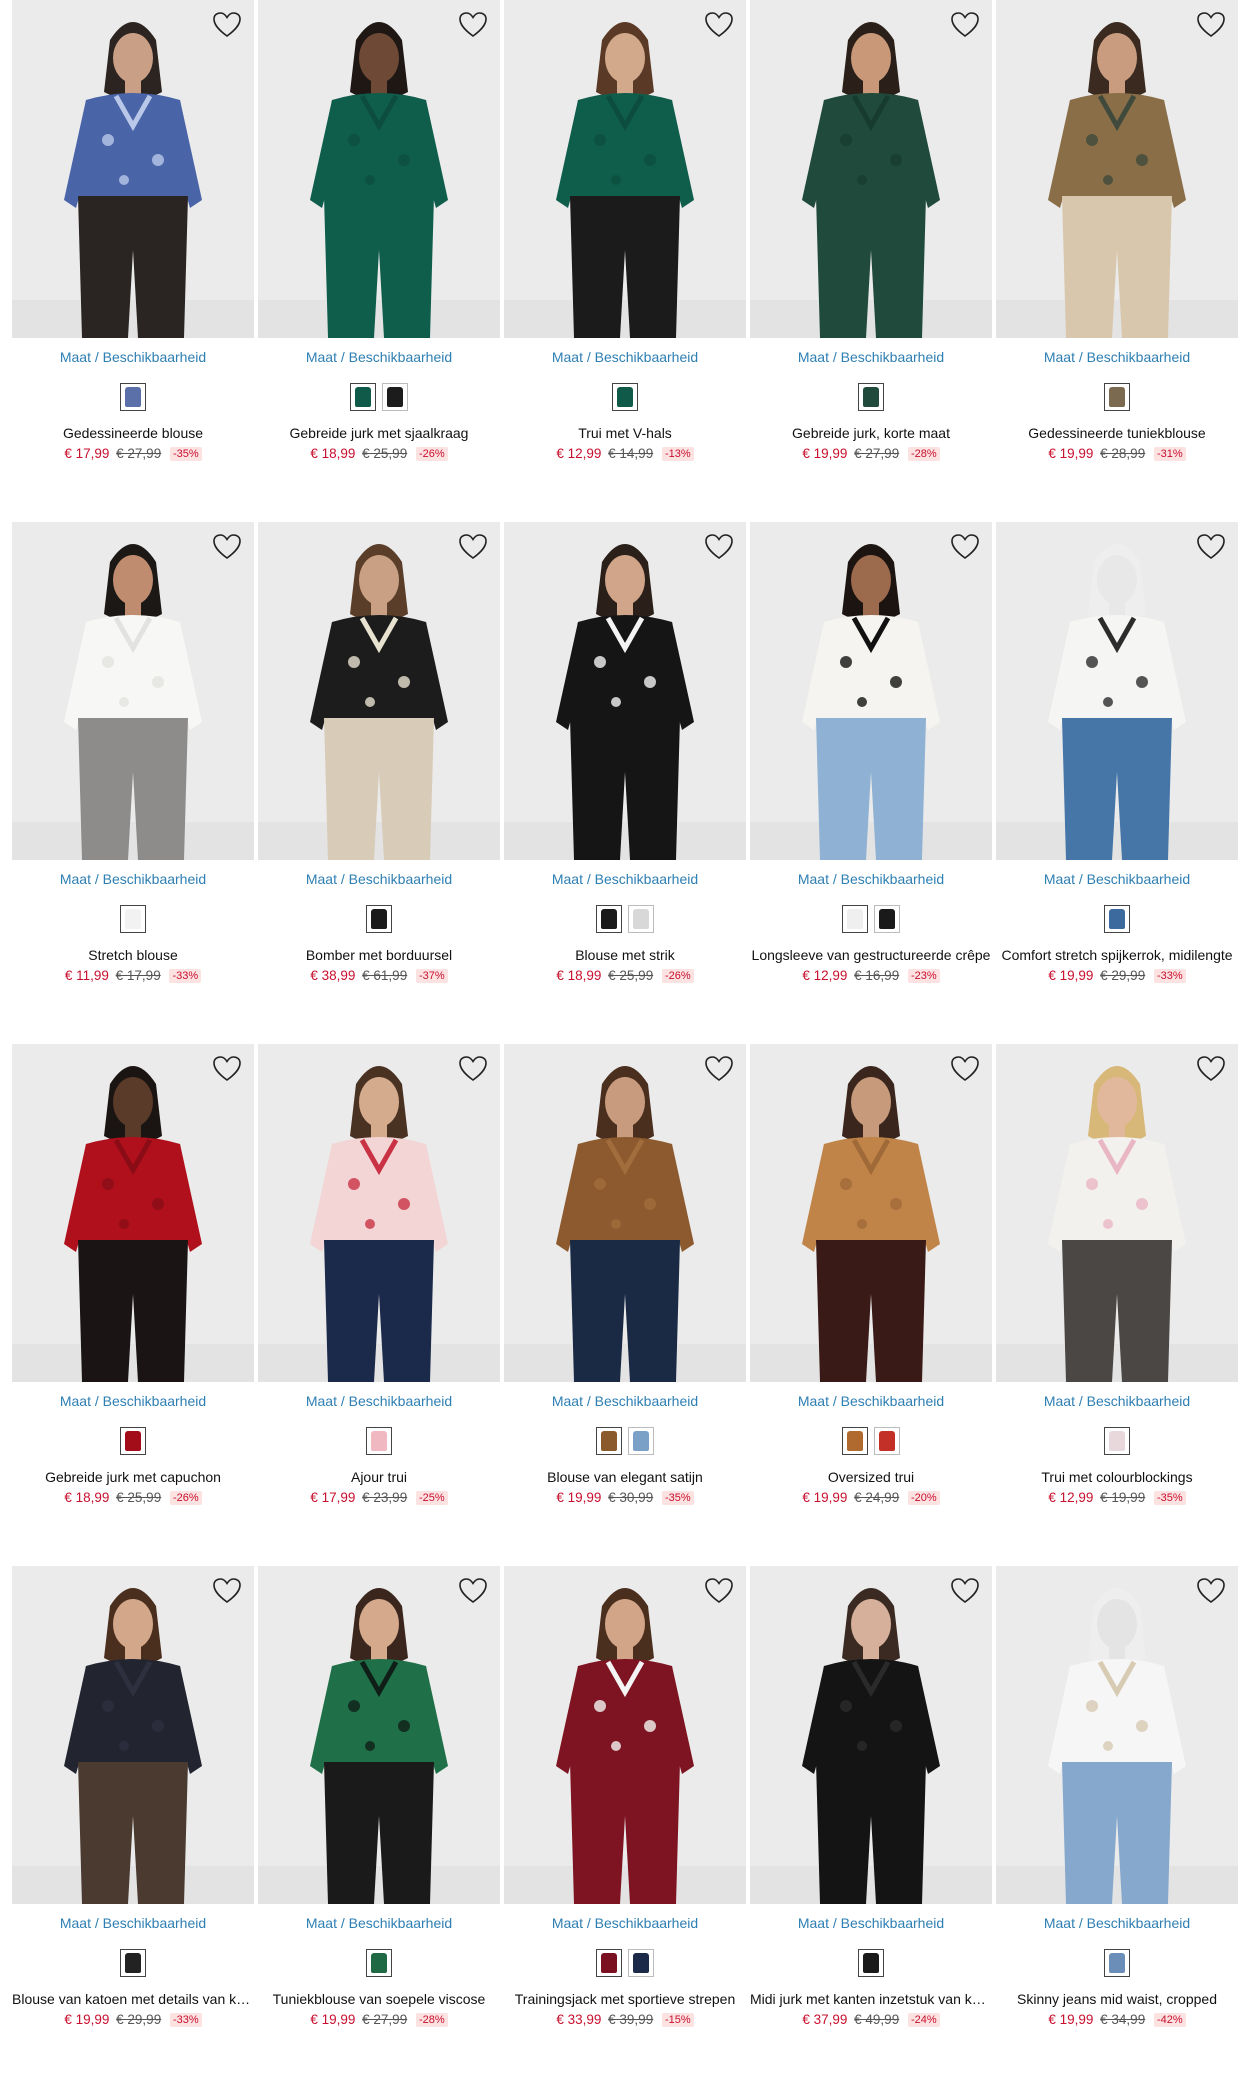 This screenshot has height=2088, width=1250. What do you see at coordinates (133, 1999) in the screenshot?
I see `product-name: Blouse van katoen met details van kant` at bounding box center [133, 1999].